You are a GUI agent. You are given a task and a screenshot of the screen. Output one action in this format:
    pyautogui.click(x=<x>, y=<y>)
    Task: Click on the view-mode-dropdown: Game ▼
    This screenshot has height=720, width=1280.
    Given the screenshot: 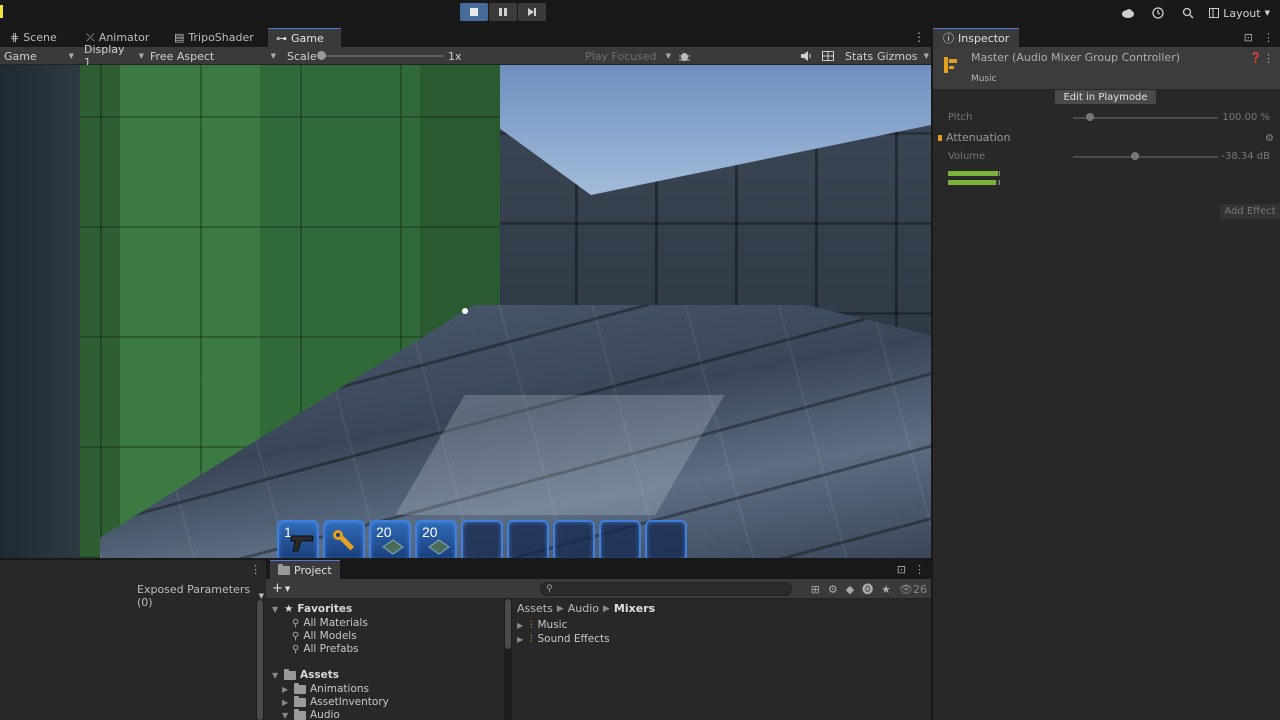 What is the action you would take?
    pyautogui.click(x=39, y=56)
    